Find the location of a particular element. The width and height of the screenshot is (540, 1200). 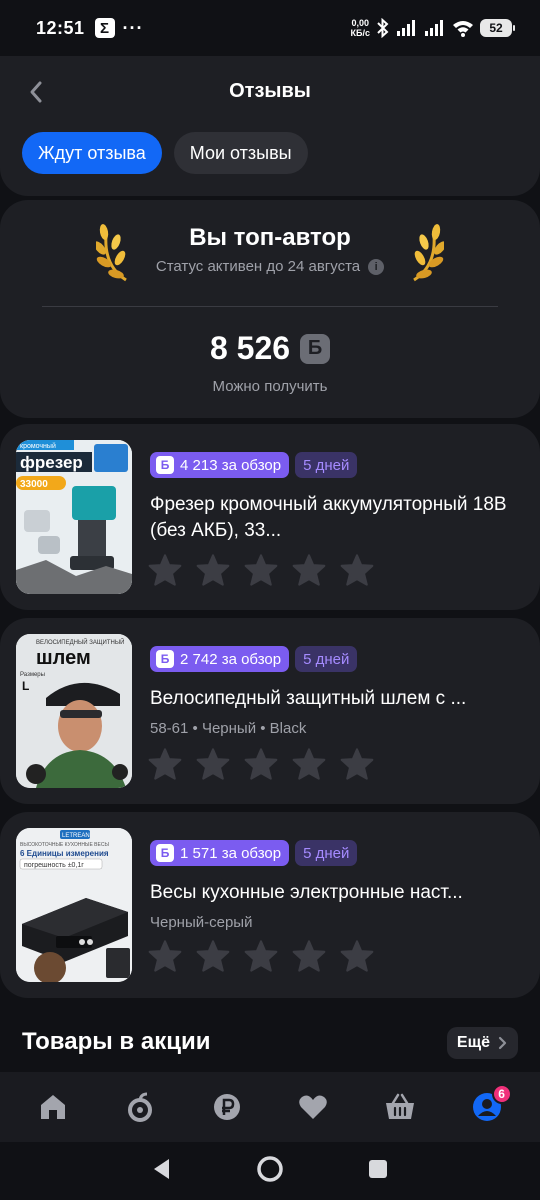

nav-home is located at coordinates (53, 1107).